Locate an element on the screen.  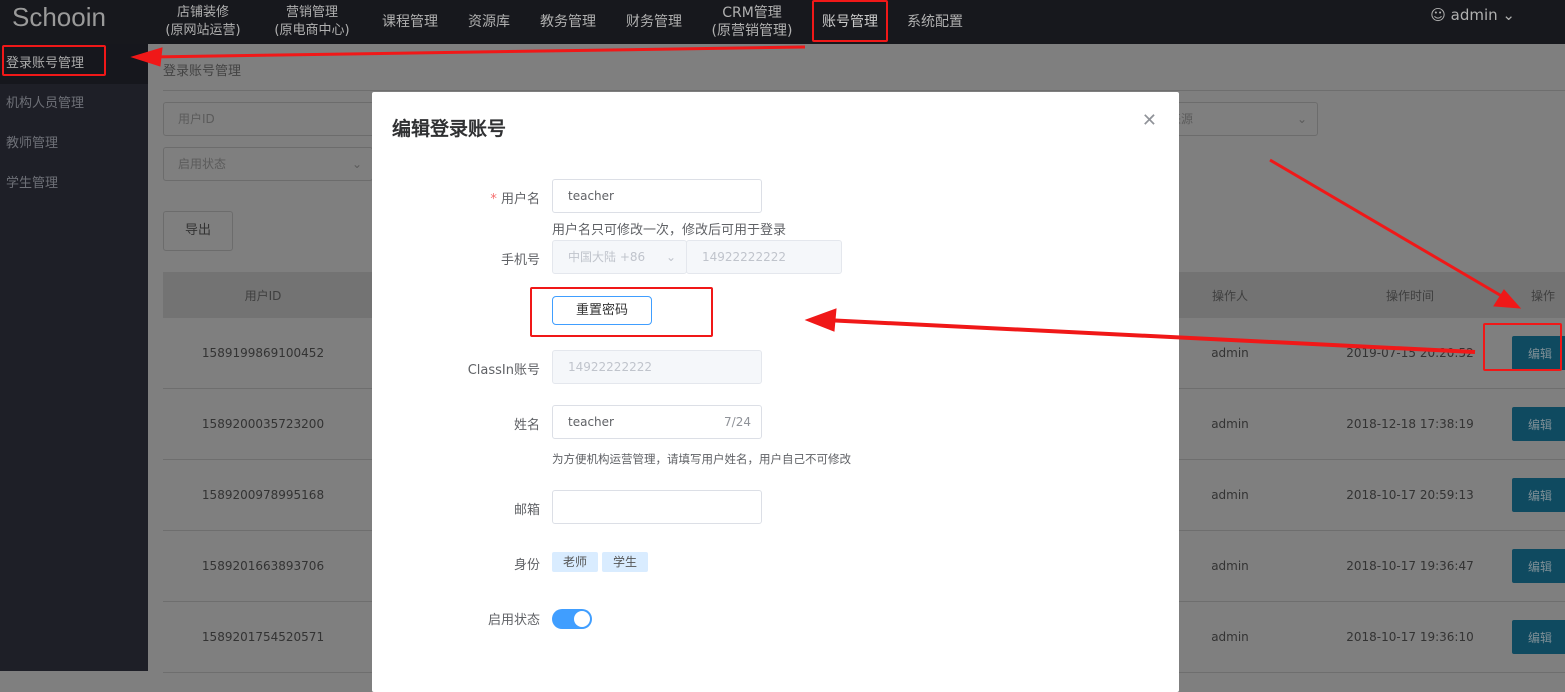
nav-label: 店铺装修 is located at coordinates (202, 12).